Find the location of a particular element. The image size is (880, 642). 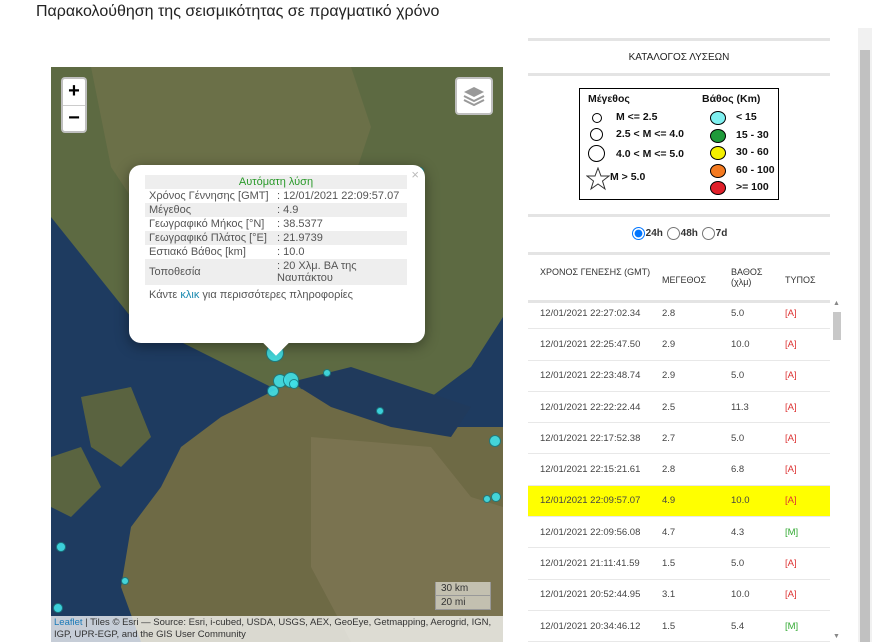

table-row: 12/01/2021 20:52:44.95 3.1 10.0 [A] is located at coordinates (679, 595).